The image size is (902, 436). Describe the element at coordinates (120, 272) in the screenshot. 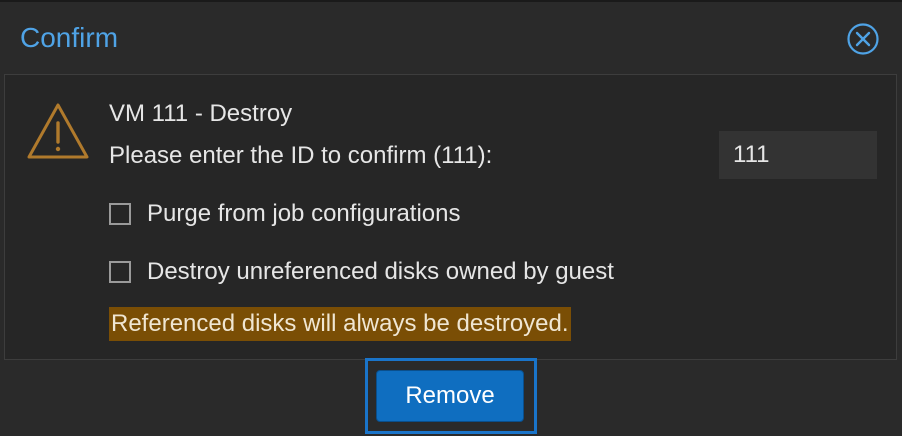

I see `destroy-disks-checkbox` at that location.